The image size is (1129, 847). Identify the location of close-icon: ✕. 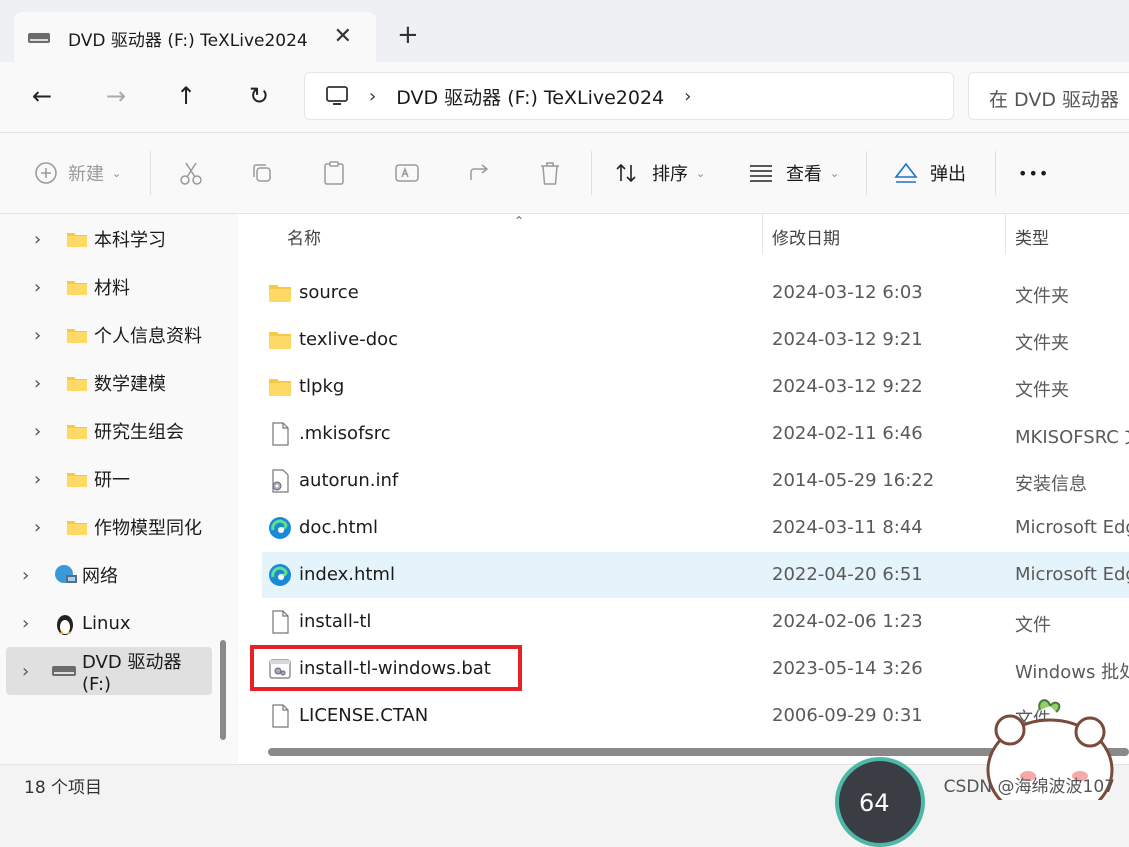
(343, 36).